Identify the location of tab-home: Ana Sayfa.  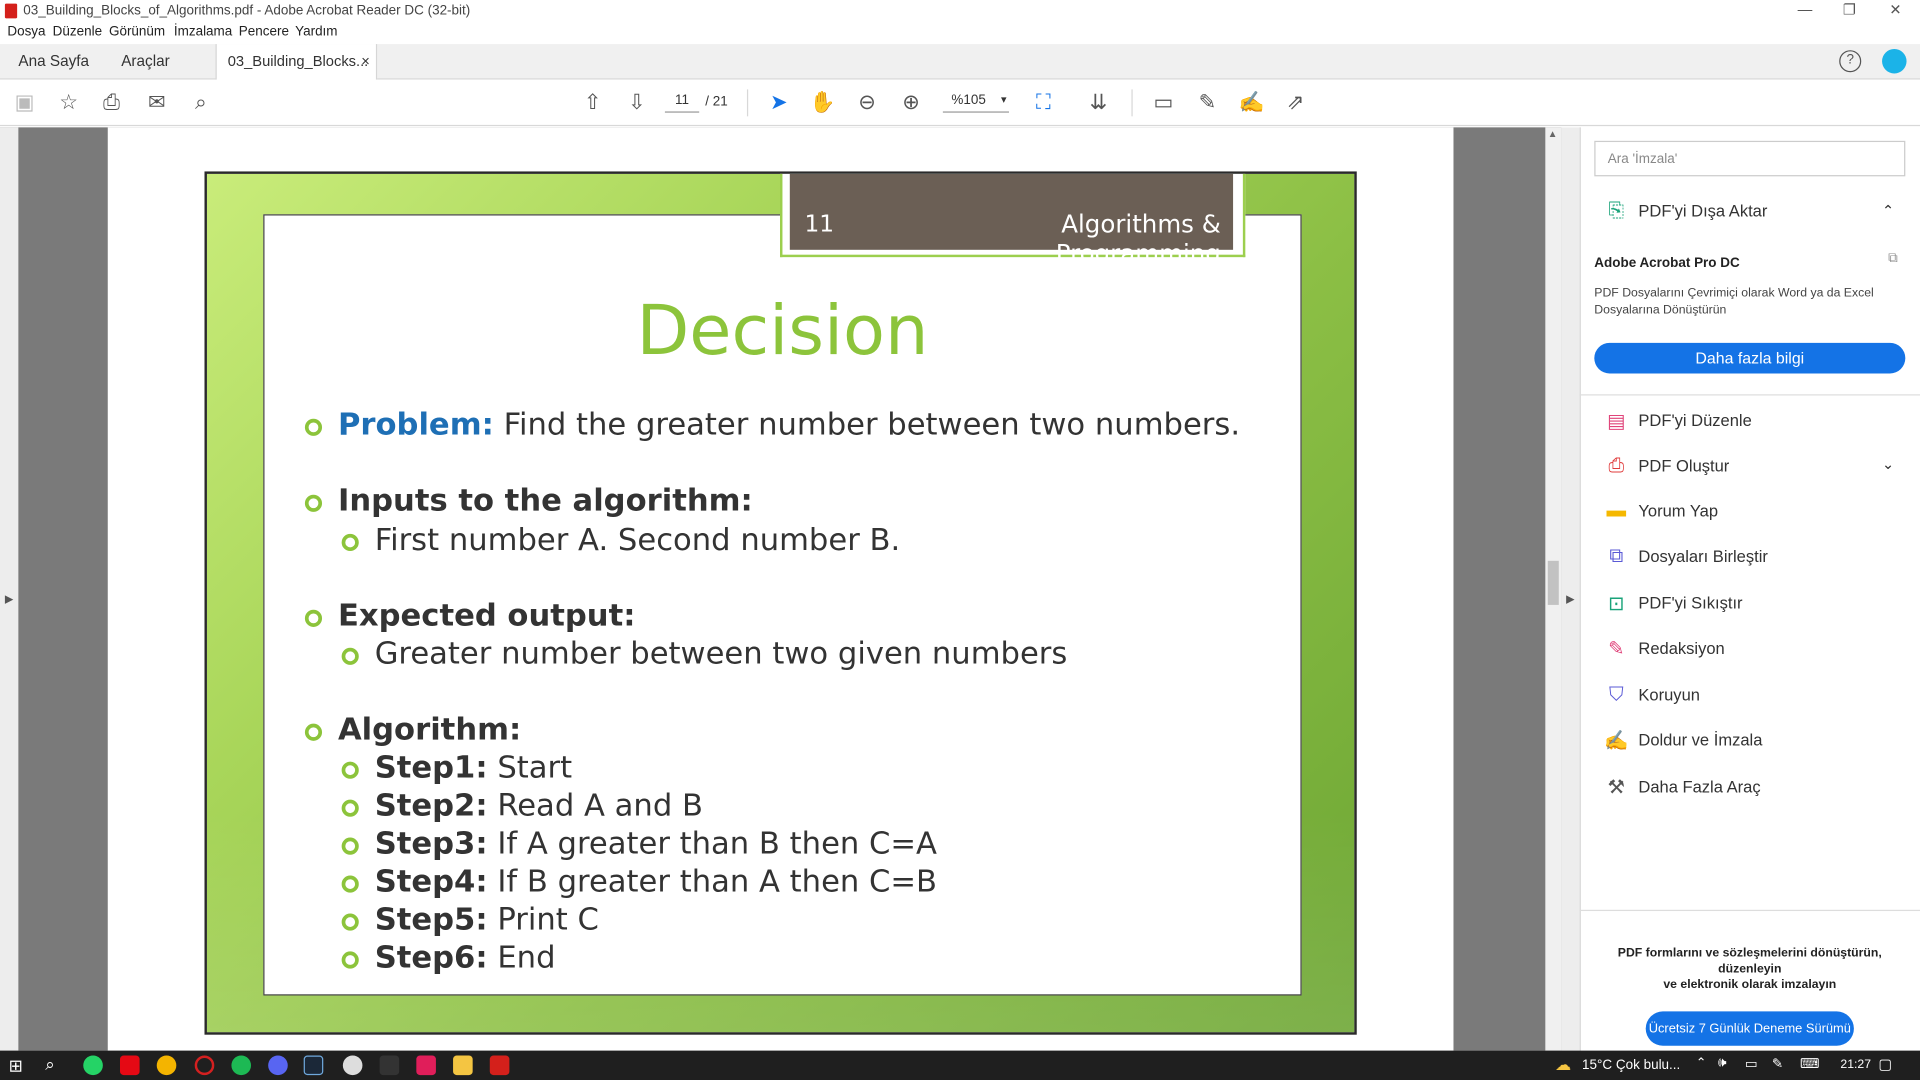
(53, 62).